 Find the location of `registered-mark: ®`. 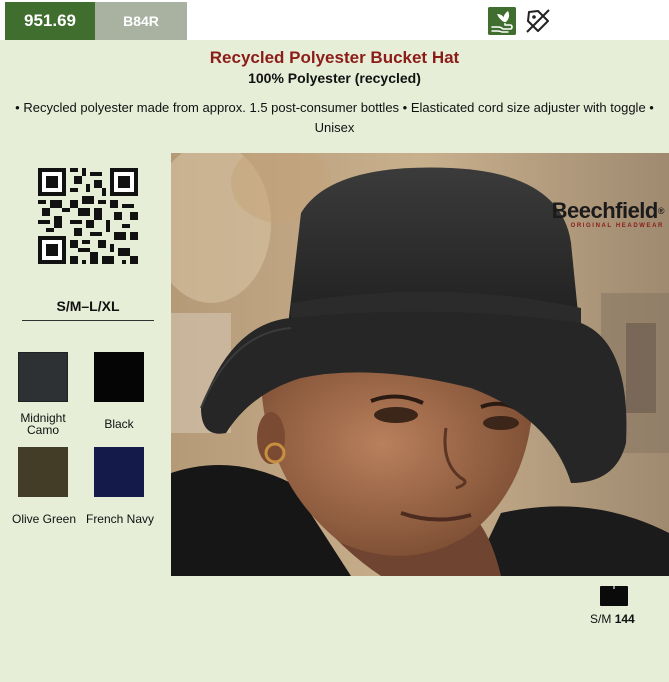

registered-mark: ® is located at coordinates (661, 211).